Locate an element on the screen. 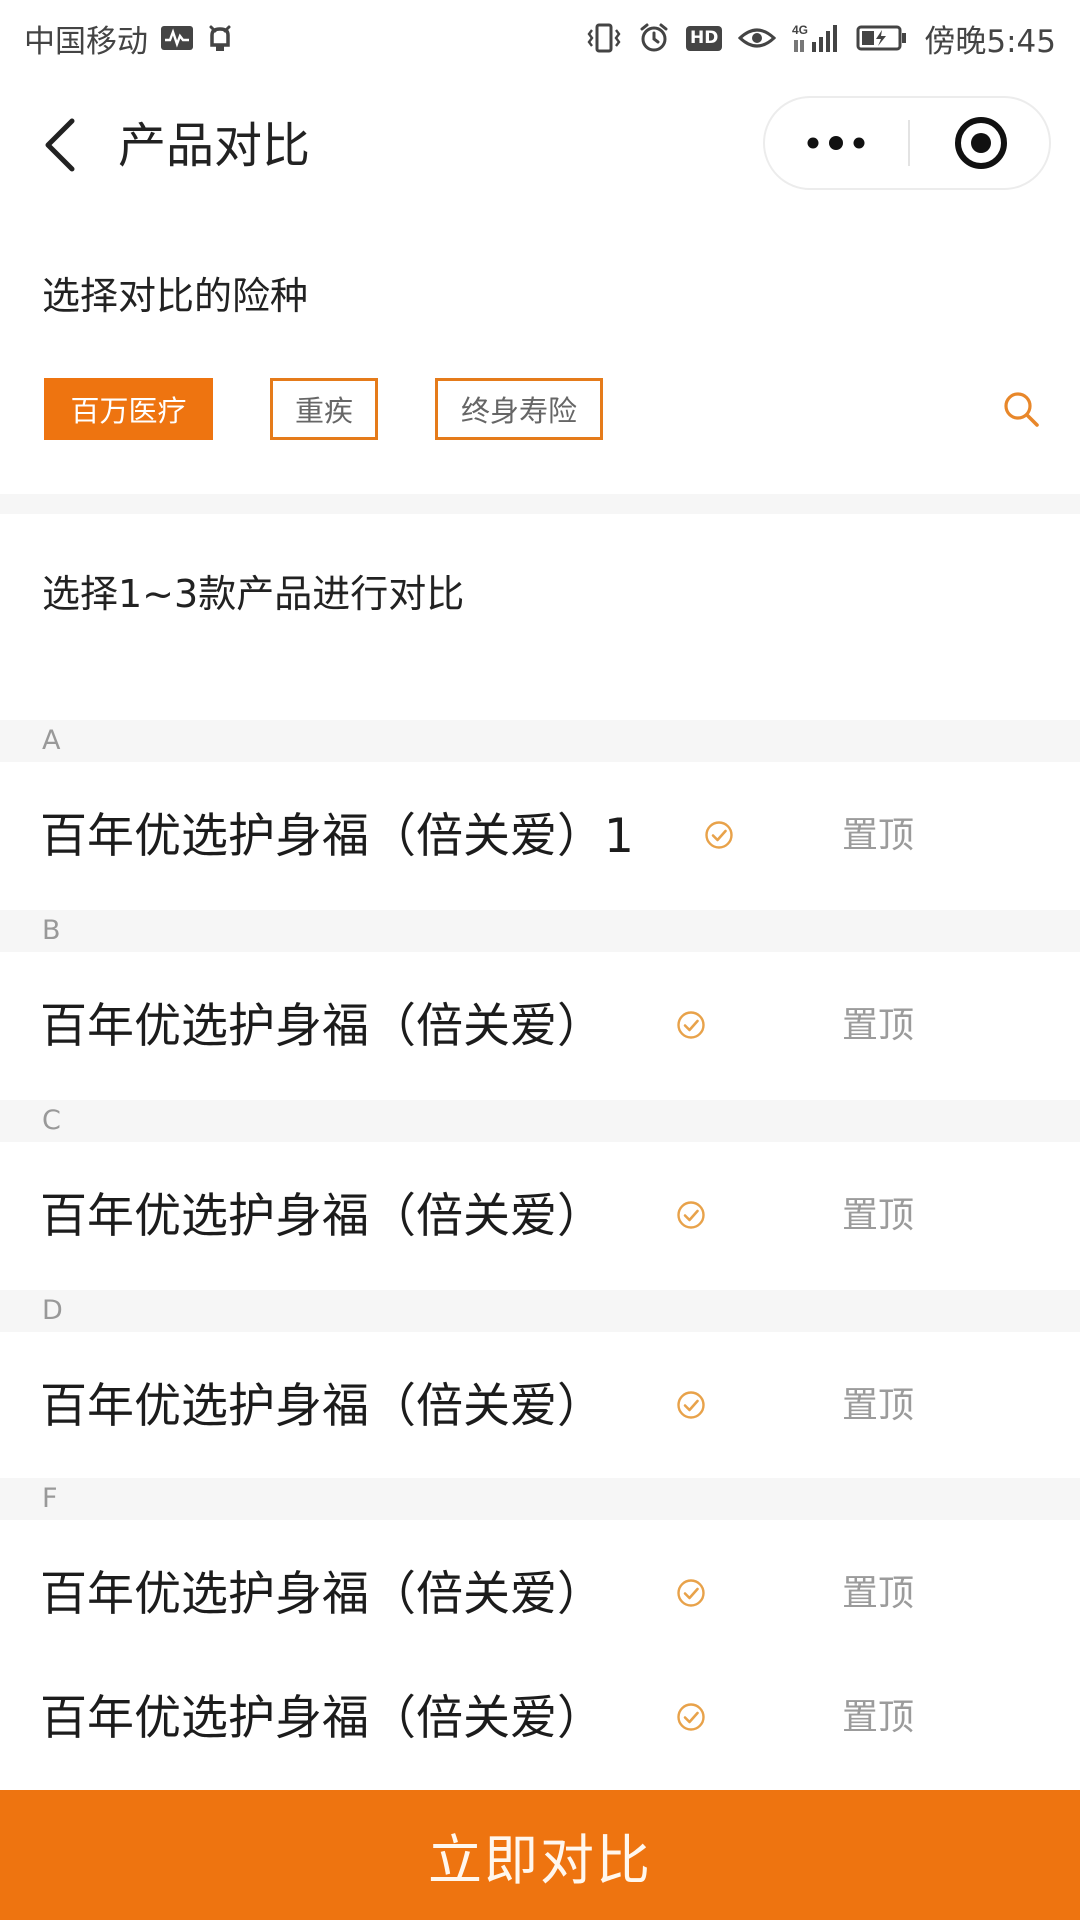 The image size is (1080, 1920). status-right: HD 4G 傍晚5:45 is located at coordinates (821, 38).